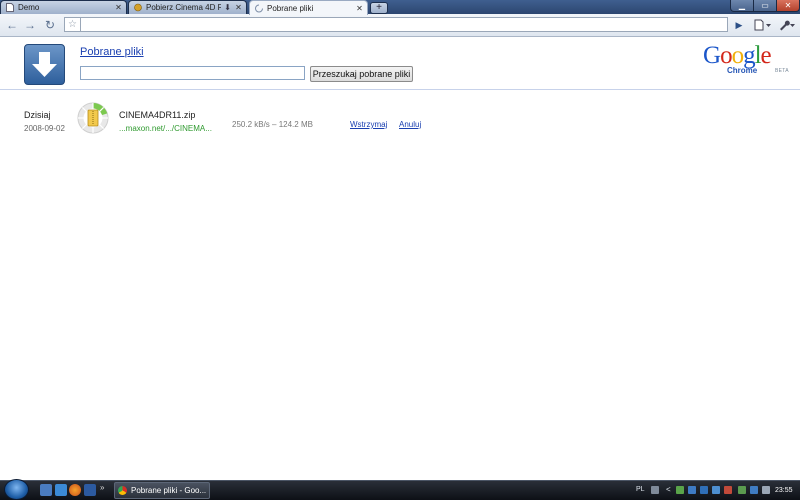 This screenshot has width=800, height=500. I want to click on chrome-icon, so click(122, 490).